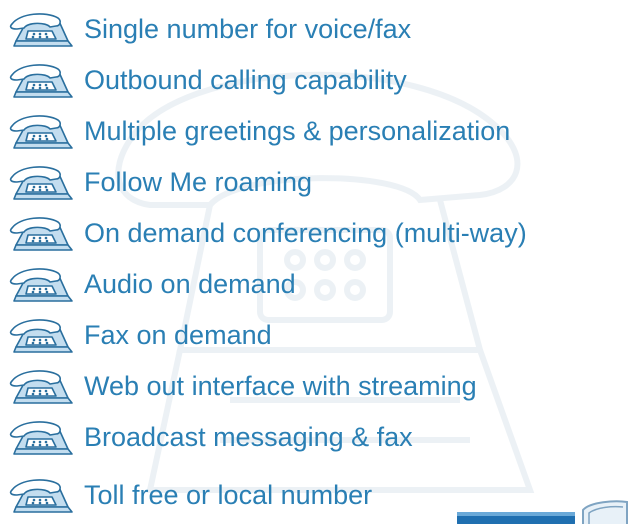  I want to click on feature-item-multiple-greetings: Multiple greetings & personalization, so click(315, 131).